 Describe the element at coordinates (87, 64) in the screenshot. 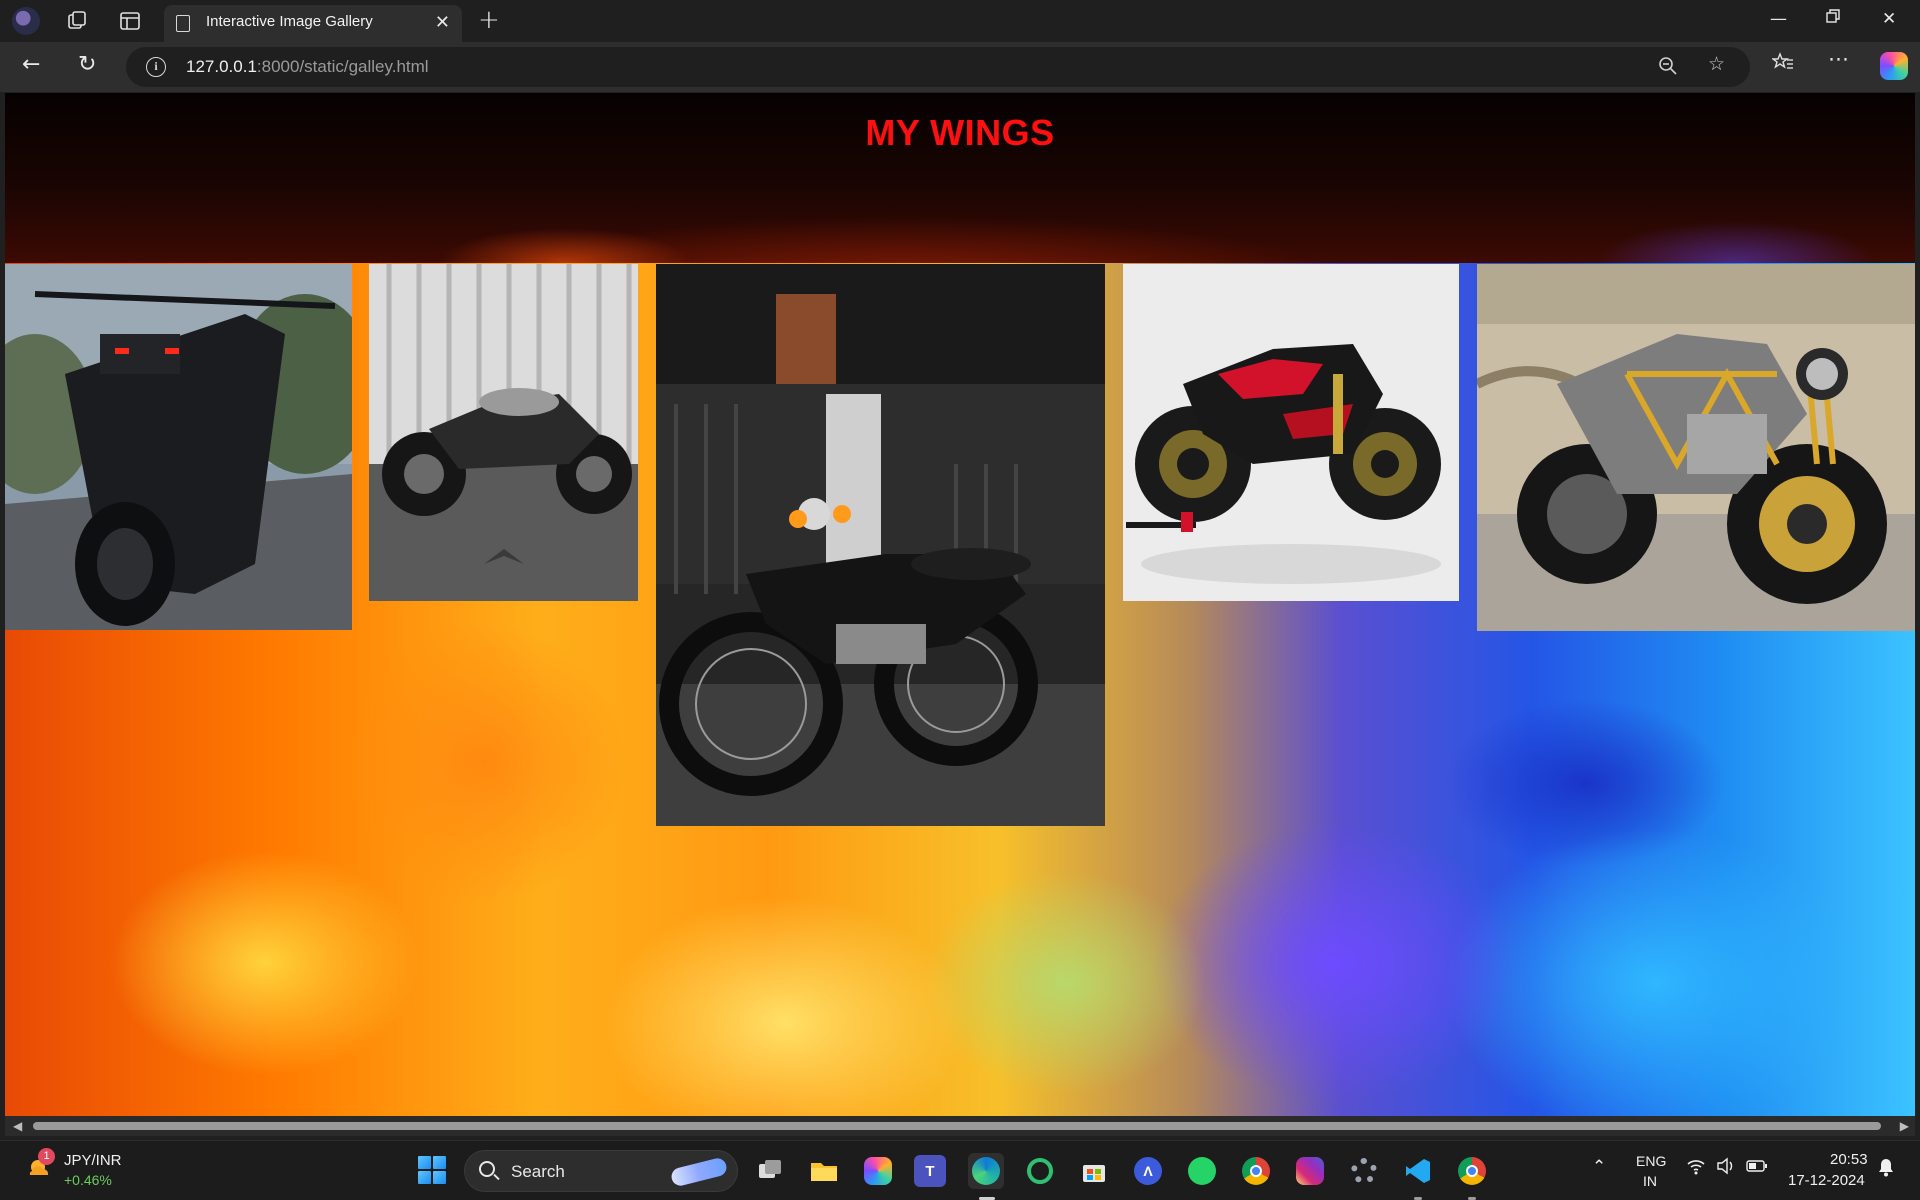

I see `refresh-icon: ↻` at that location.